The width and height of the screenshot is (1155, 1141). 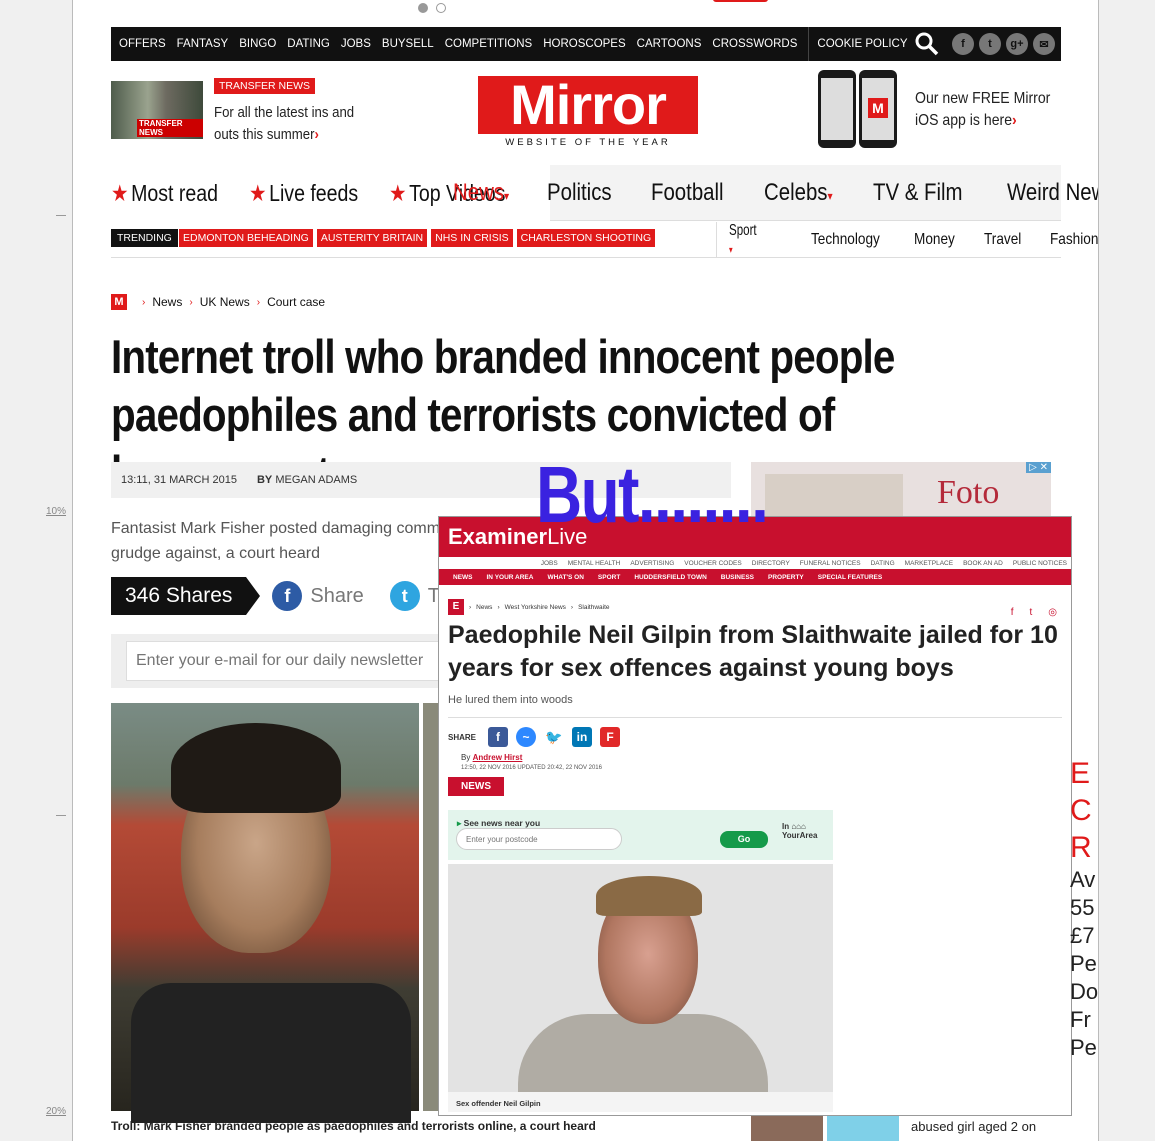 I want to click on topbar-link-competitions: COMPETITIONS, so click(x=489, y=44).